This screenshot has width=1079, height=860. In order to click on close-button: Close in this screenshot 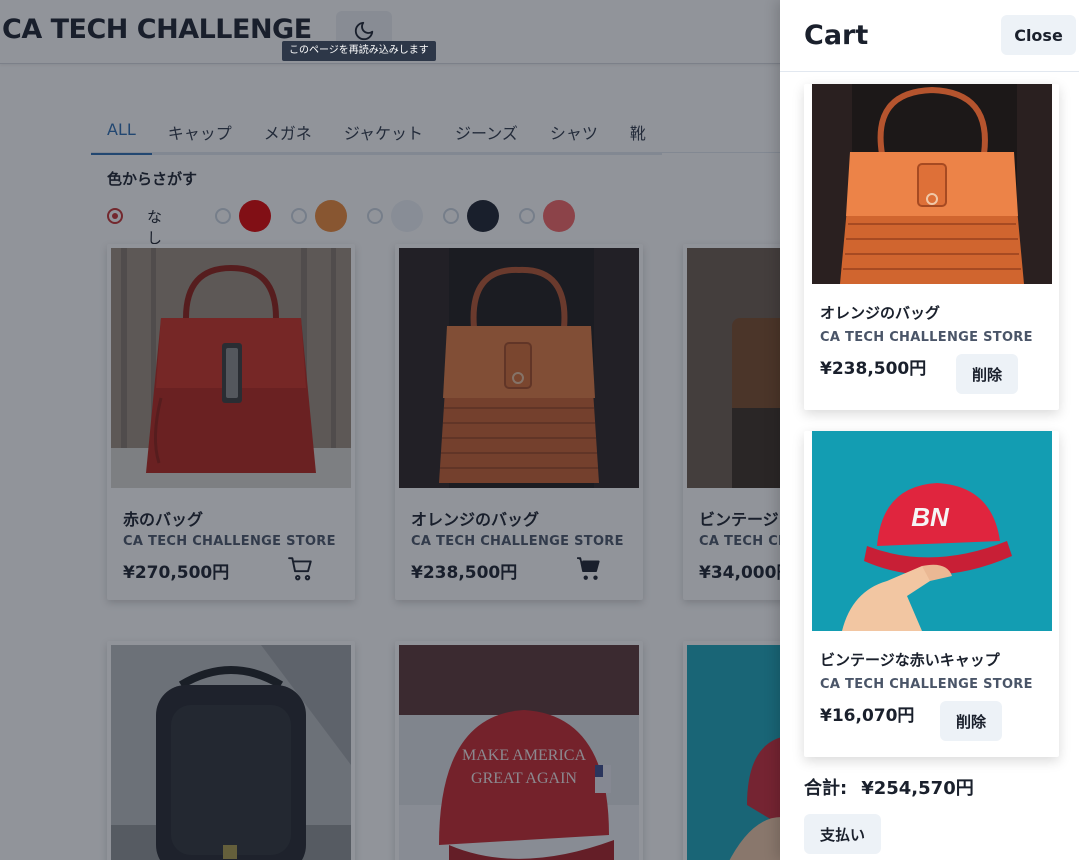, I will do `click(1038, 35)`.